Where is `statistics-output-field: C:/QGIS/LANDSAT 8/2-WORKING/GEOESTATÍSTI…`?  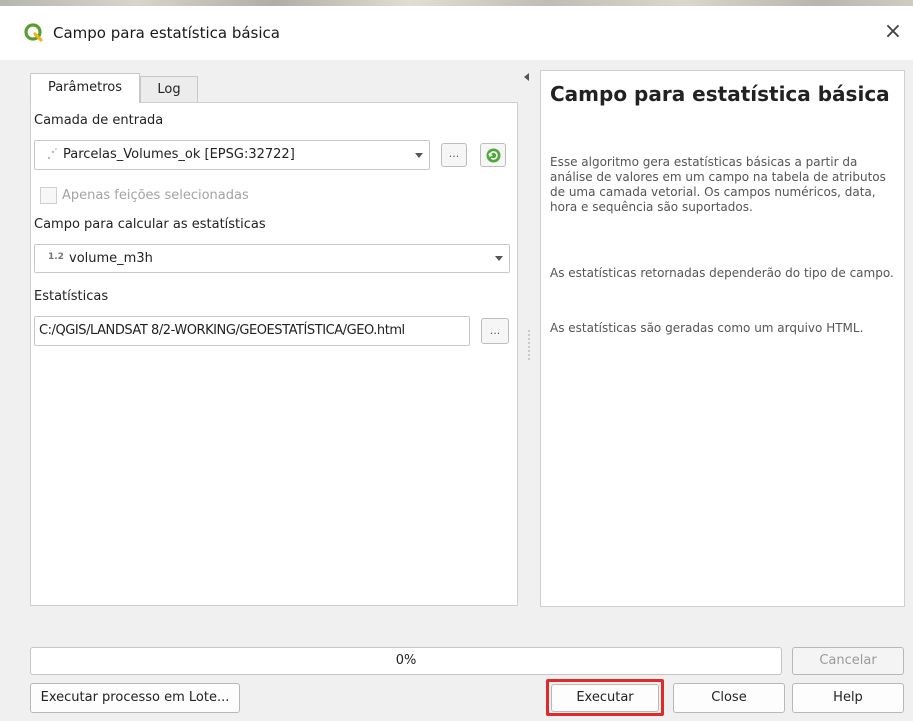 statistics-output-field: C:/QGIS/LANDSAT 8/2-WORKING/GEOESTATÍSTI… is located at coordinates (252, 331).